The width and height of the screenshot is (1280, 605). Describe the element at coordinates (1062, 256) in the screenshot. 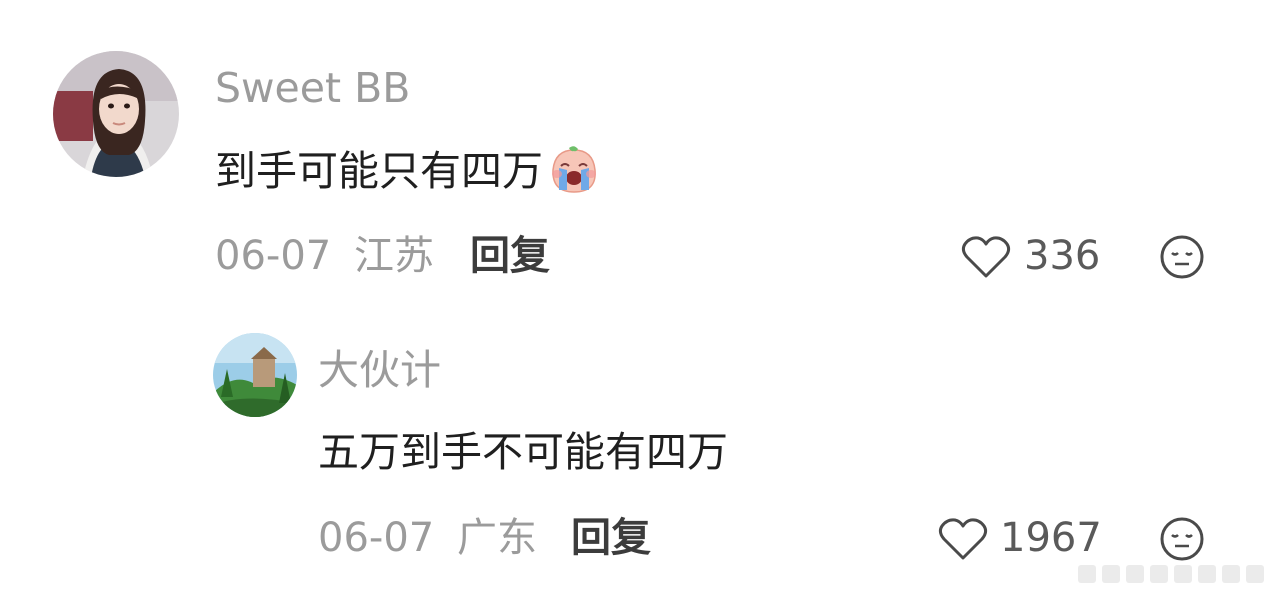

I see `like-count: 336` at that location.